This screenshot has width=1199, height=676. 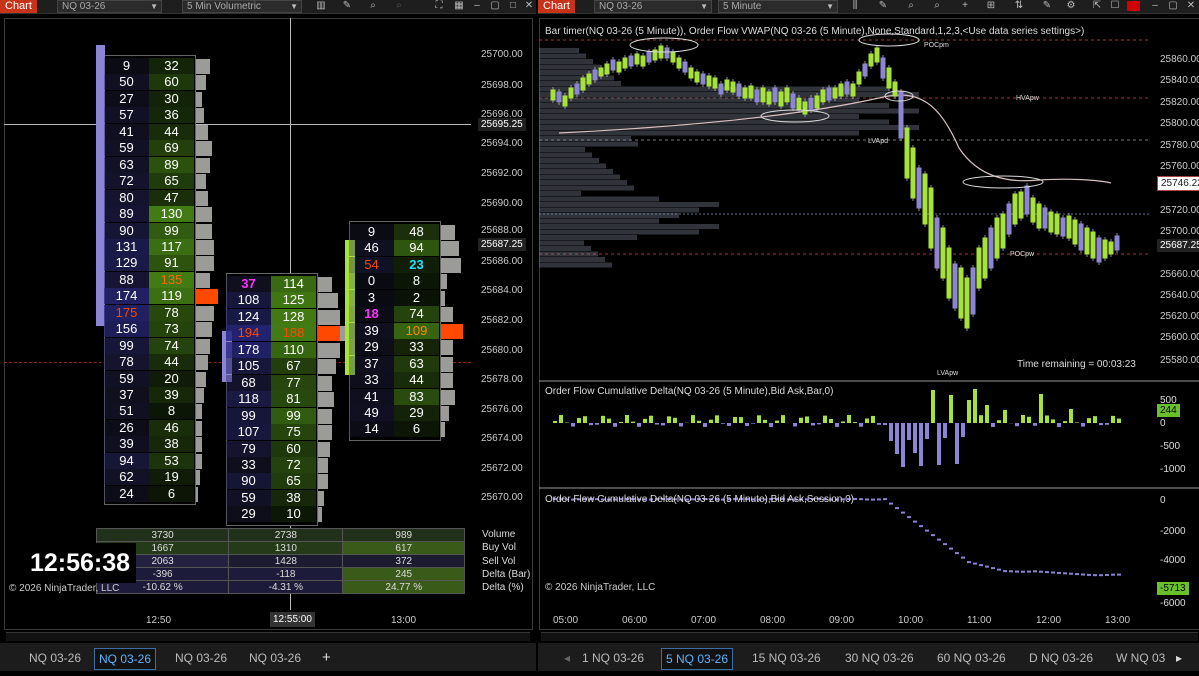 I want to click on sell-volume-cell: 94, so click(x=126, y=460).